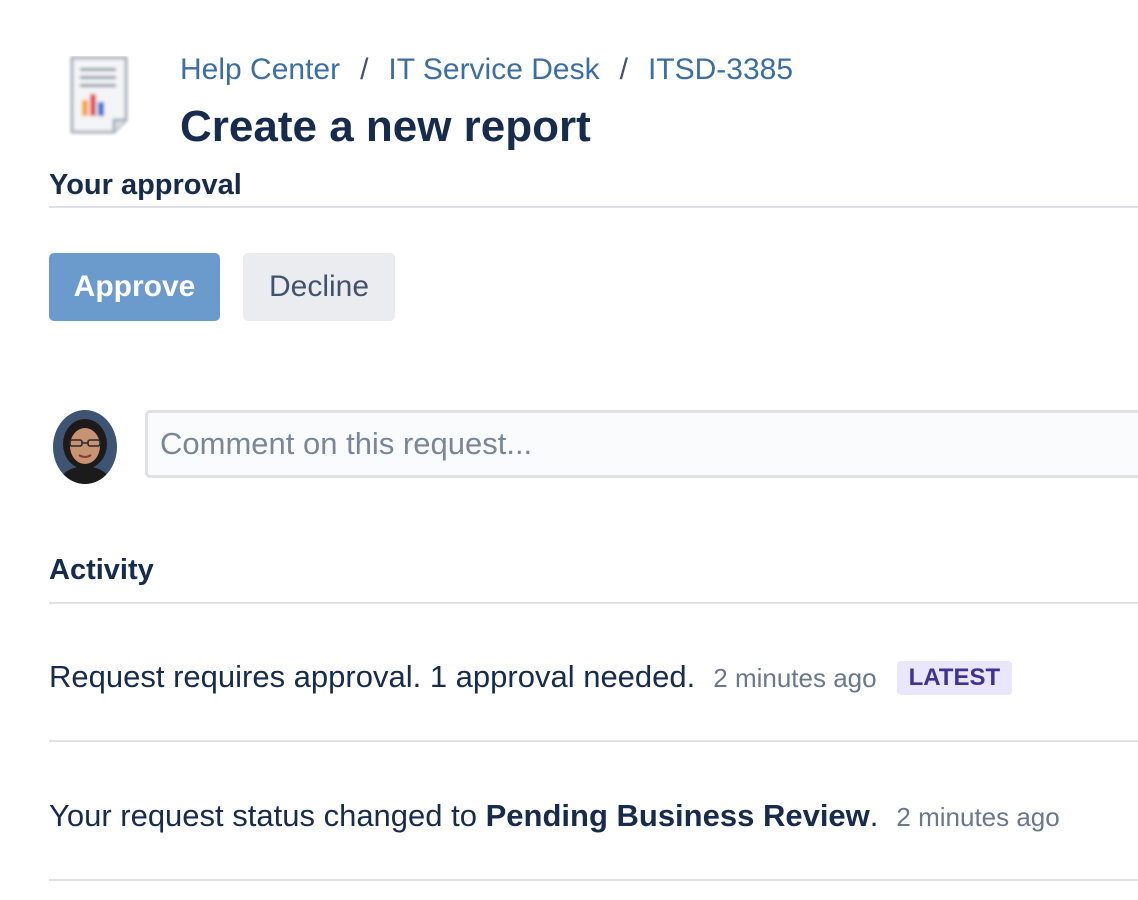  Describe the element at coordinates (385, 126) in the screenshot. I see `page-title: Create a new report` at that location.